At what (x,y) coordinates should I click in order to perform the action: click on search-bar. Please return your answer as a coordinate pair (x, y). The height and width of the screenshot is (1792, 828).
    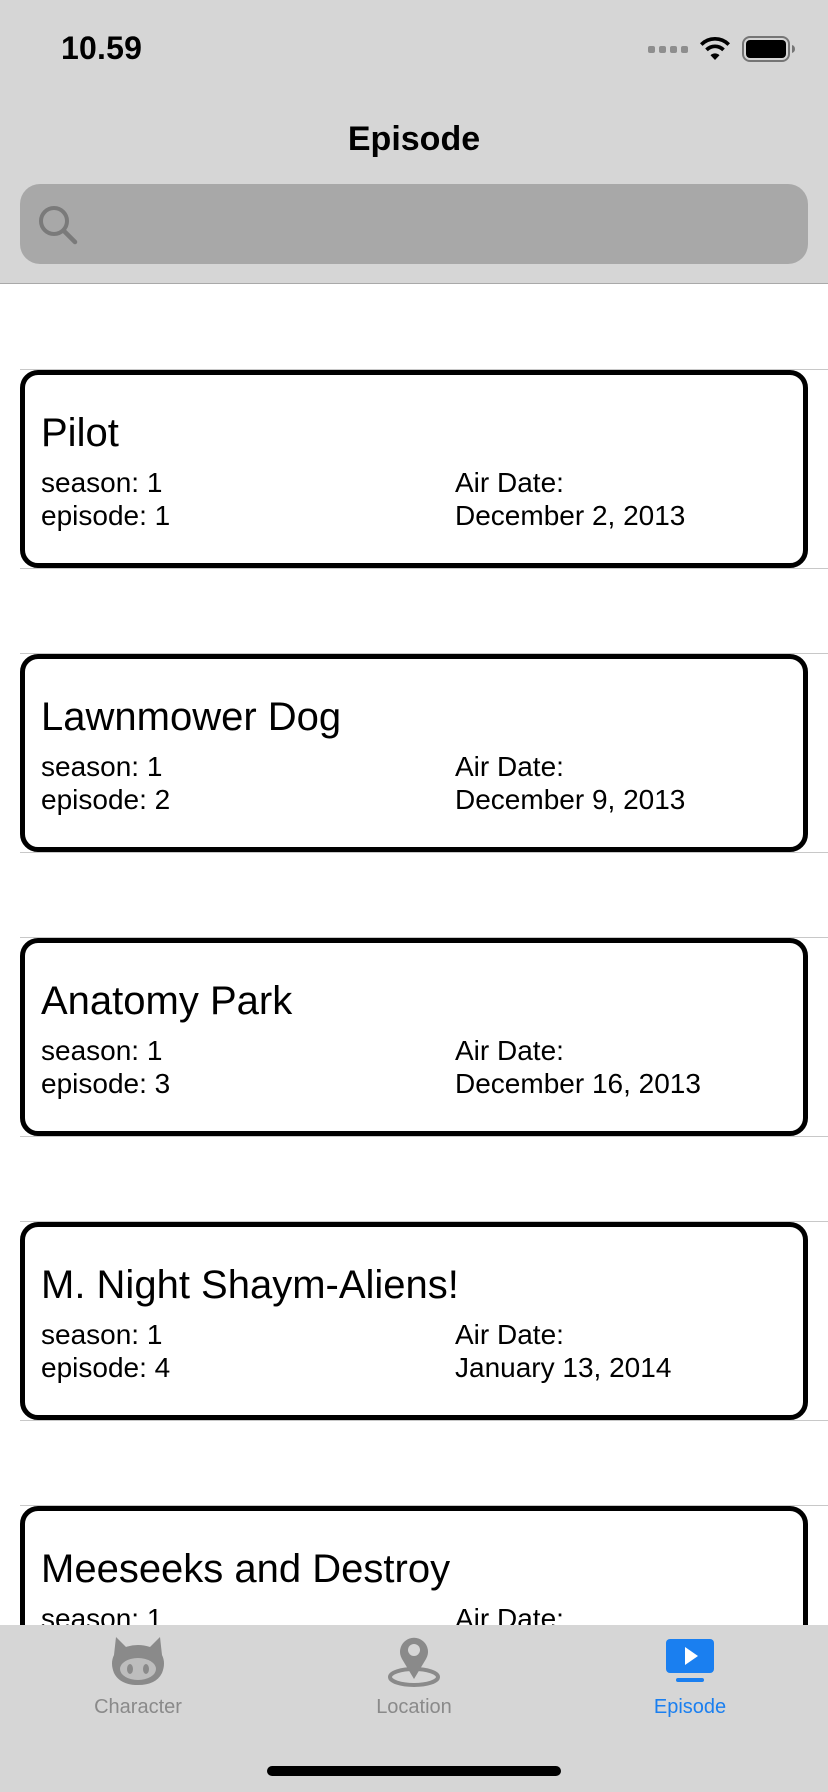
    Looking at the image, I should click on (414, 225).